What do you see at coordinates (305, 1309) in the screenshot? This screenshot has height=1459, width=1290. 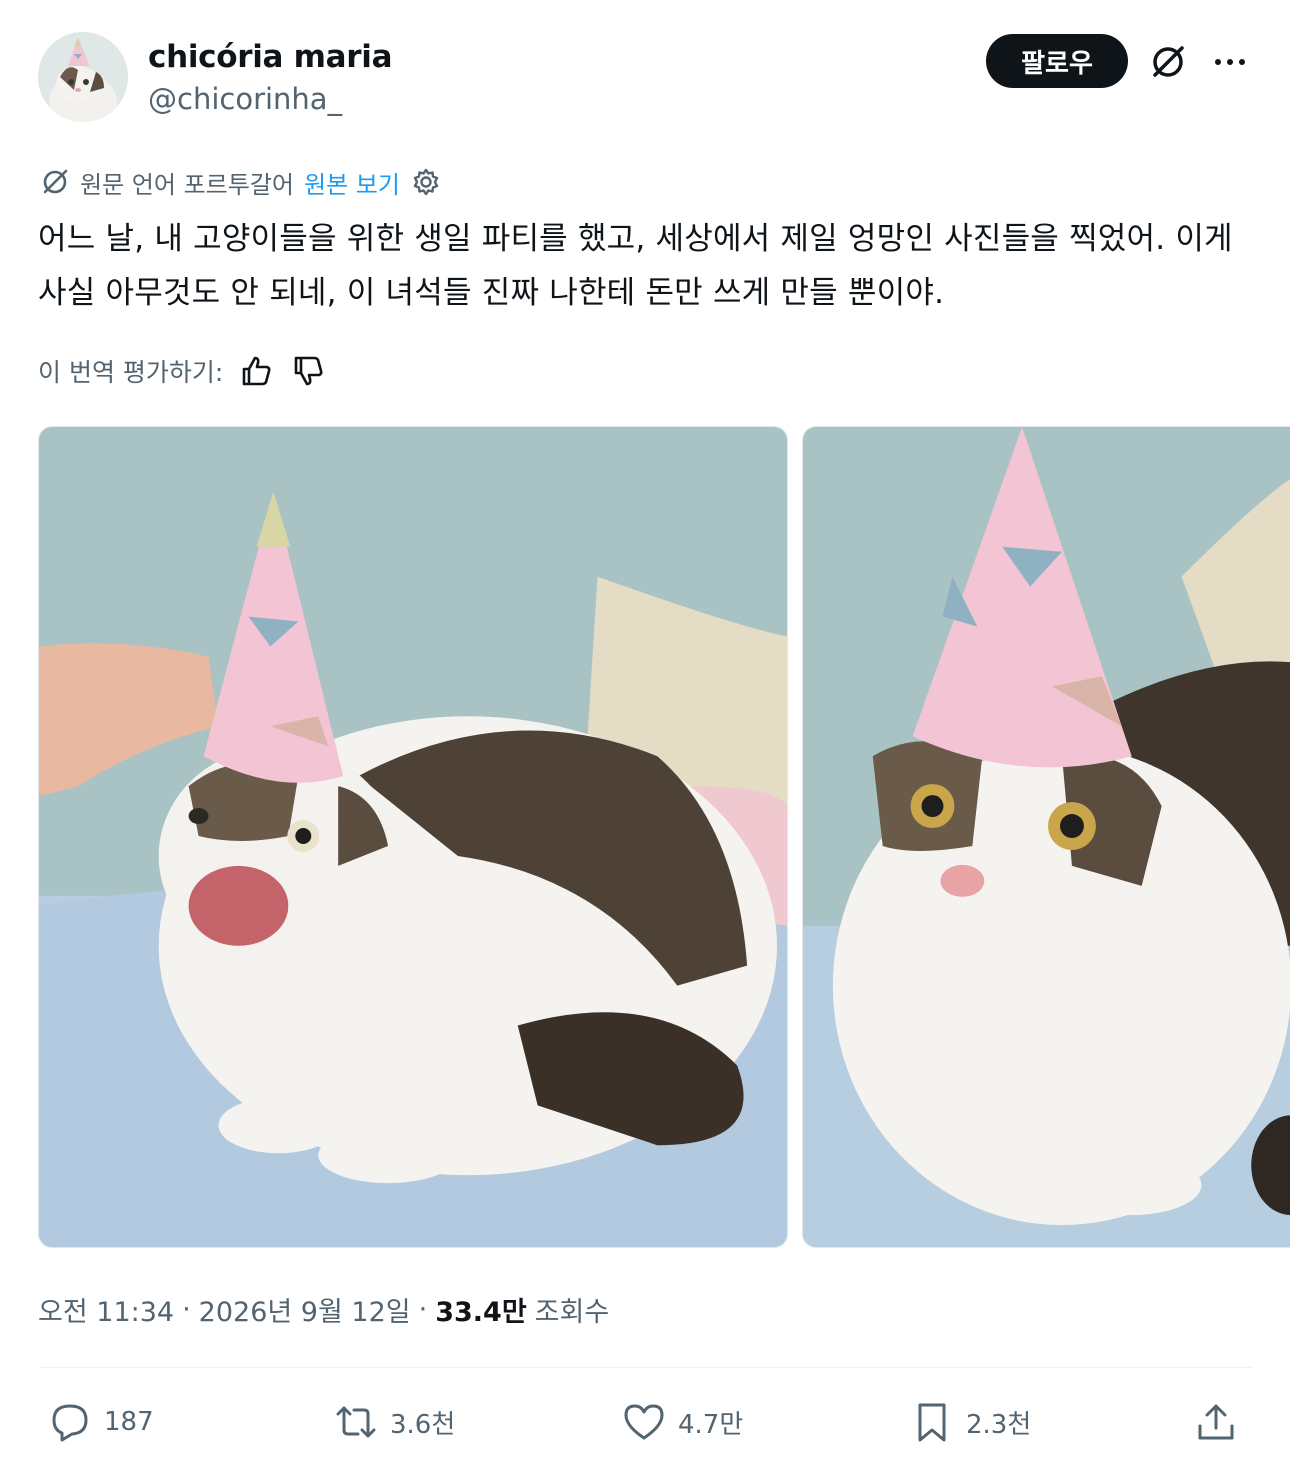 I see `tweet-date: 2026년 9월 12일` at bounding box center [305, 1309].